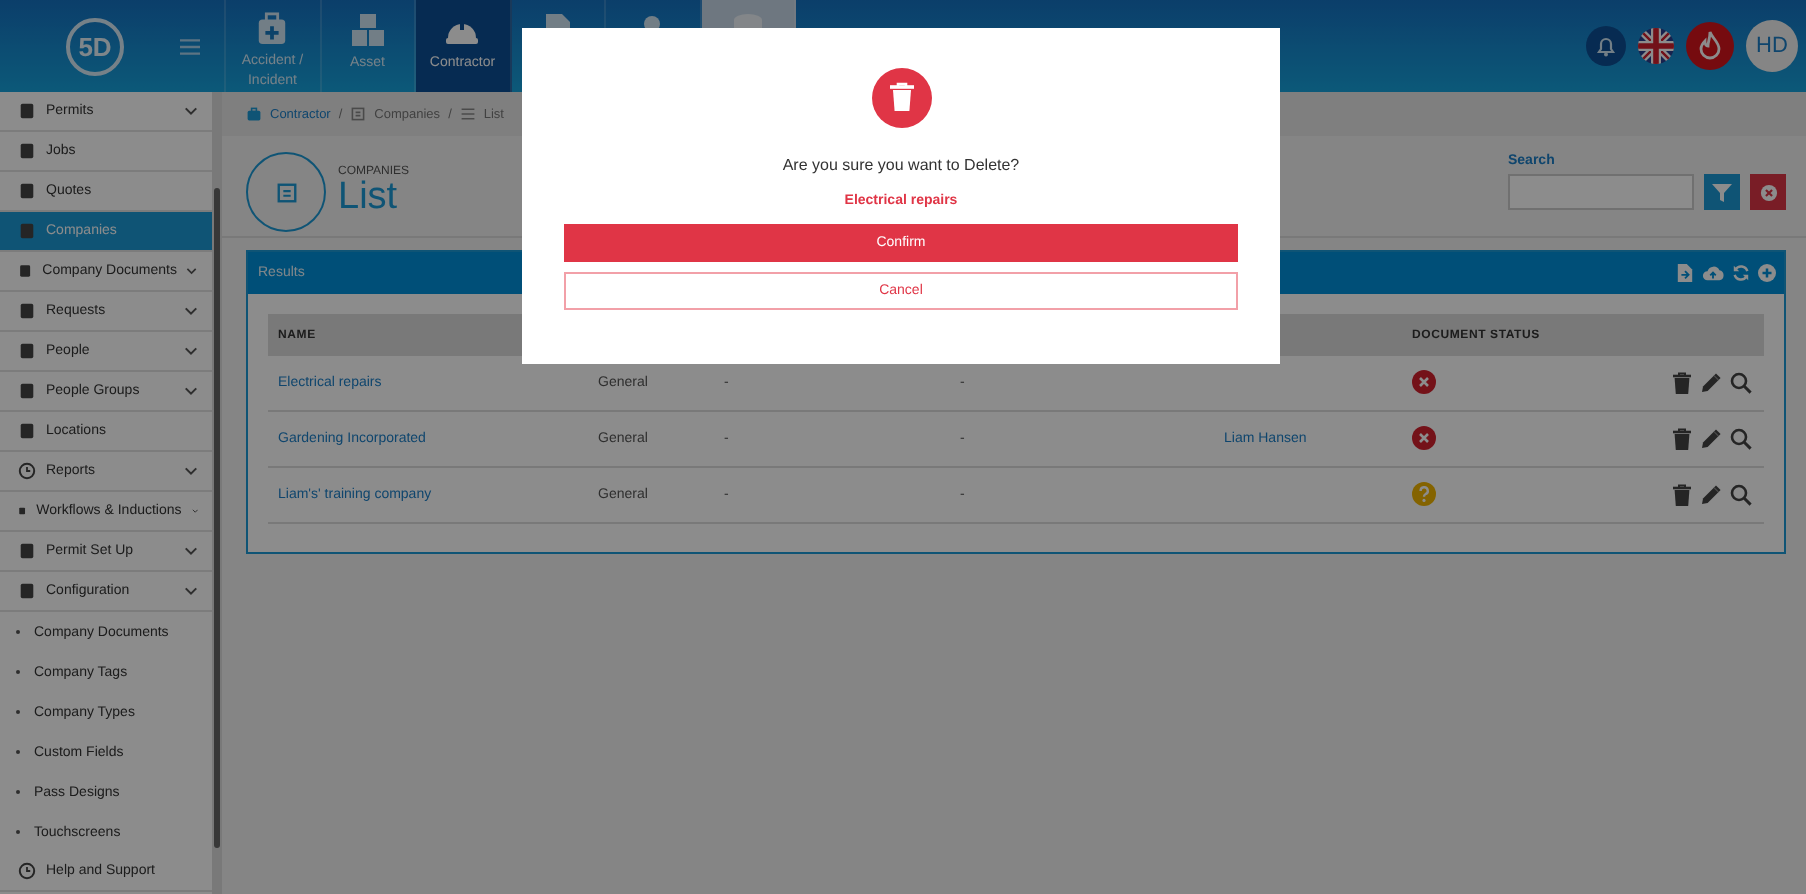 This screenshot has width=1806, height=894. I want to click on trash-icon, so click(901, 98).